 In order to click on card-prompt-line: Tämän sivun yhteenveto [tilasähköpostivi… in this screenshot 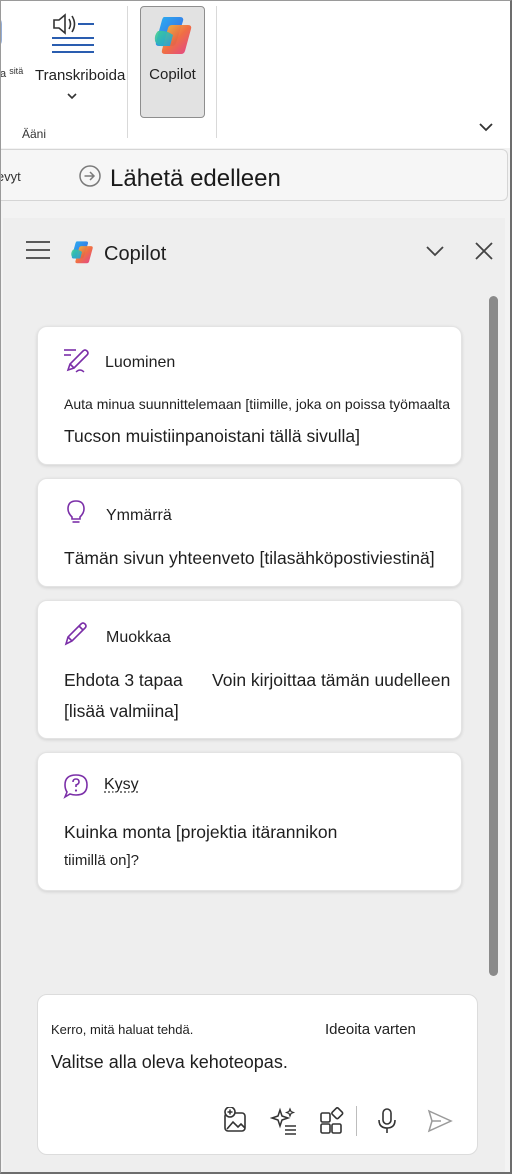, I will do `click(249, 558)`.